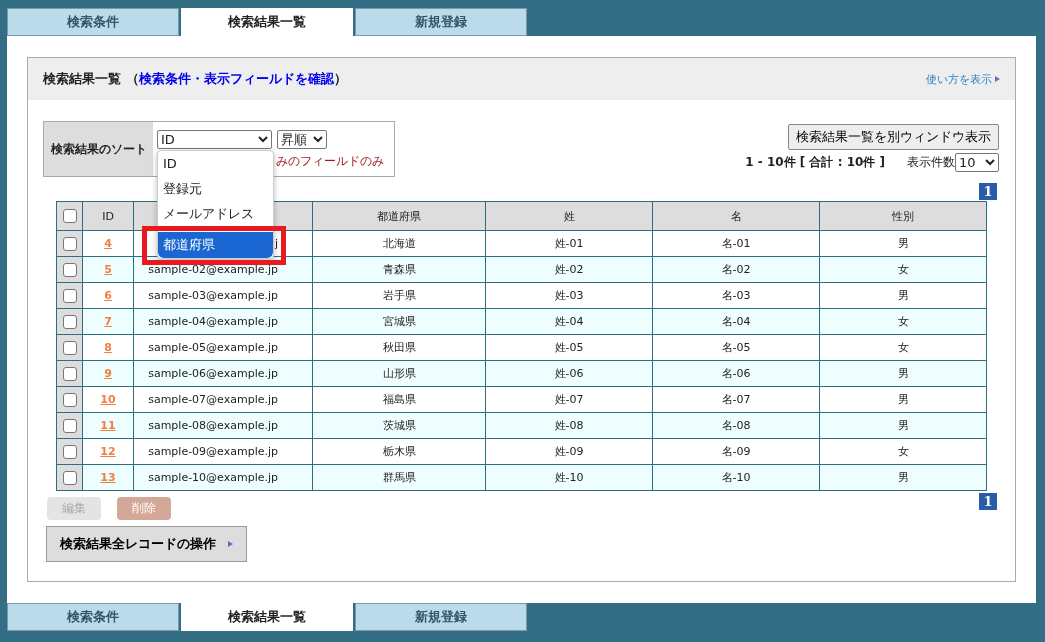  What do you see at coordinates (736, 243) in the screenshot?
I see `table-cell: 名-01` at bounding box center [736, 243].